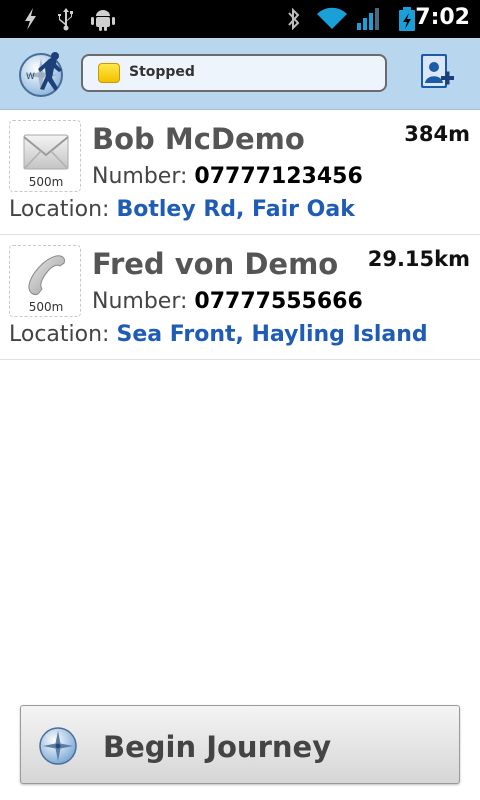 The image size is (480, 800). Describe the element at coordinates (418, 259) in the screenshot. I see `contact-distance: 29.15km` at that location.